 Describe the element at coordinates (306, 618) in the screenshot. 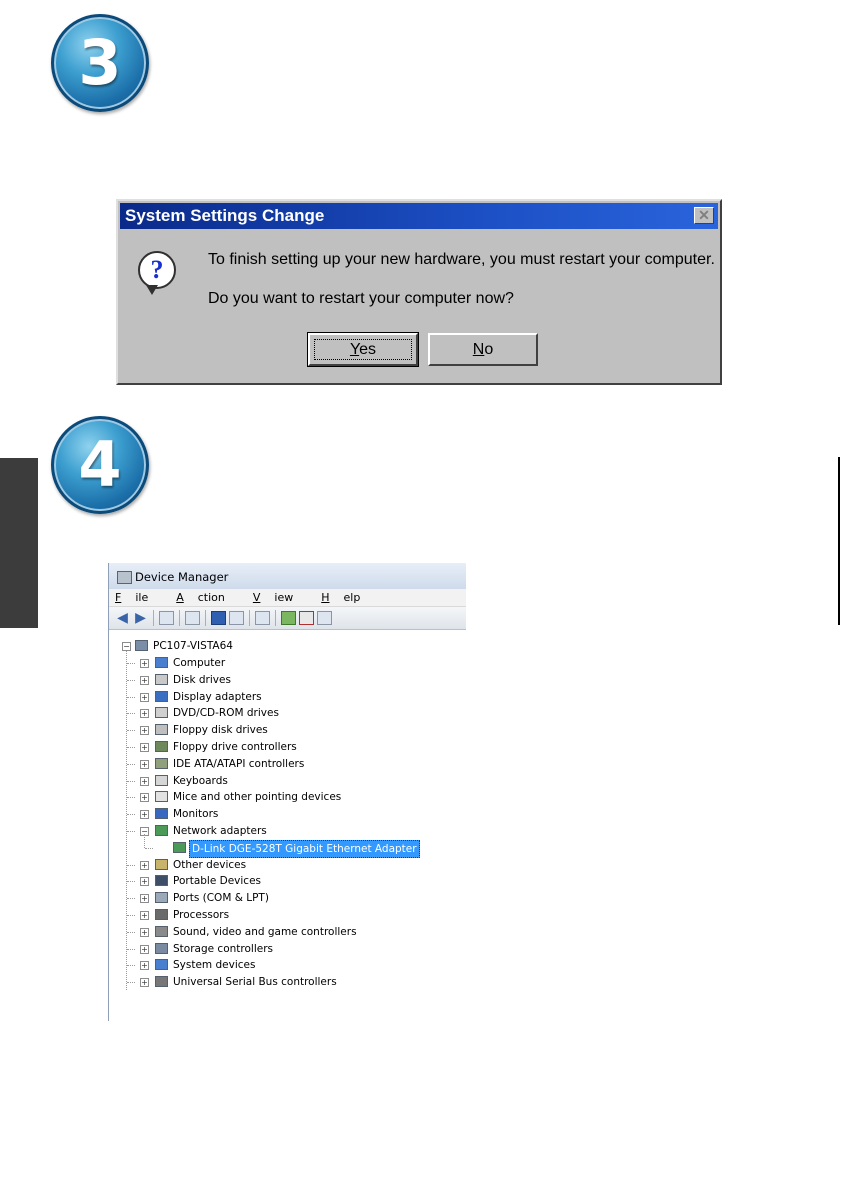

I see `uninstall-icon` at that location.